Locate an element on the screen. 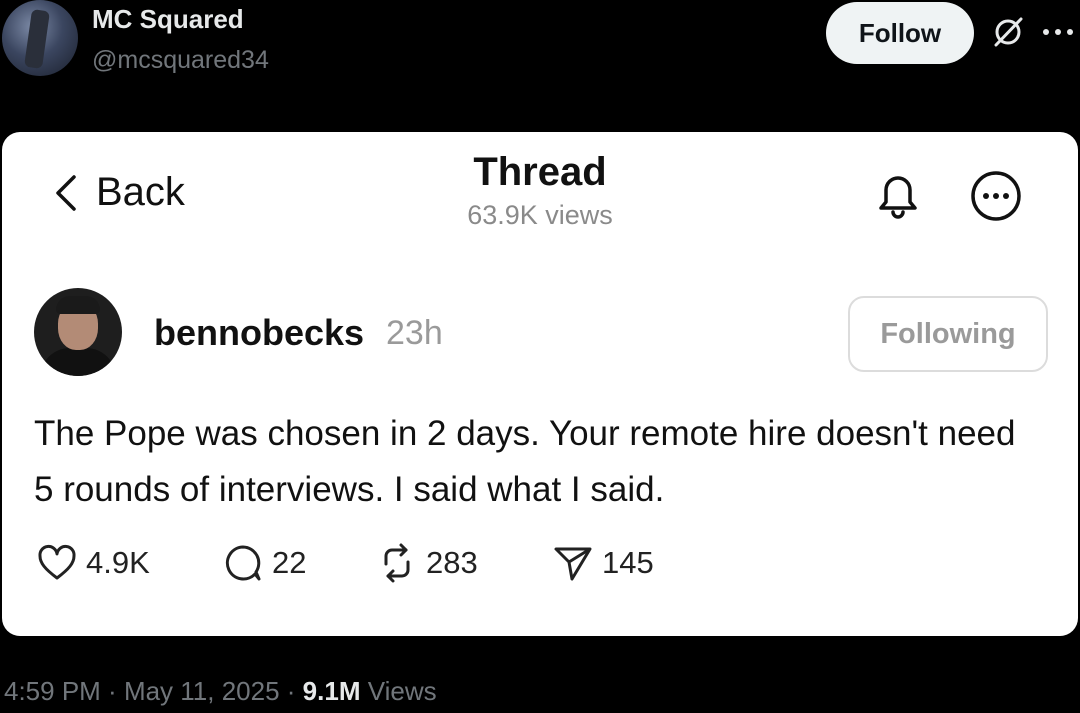  post-avatar is located at coordinates (78, 332).